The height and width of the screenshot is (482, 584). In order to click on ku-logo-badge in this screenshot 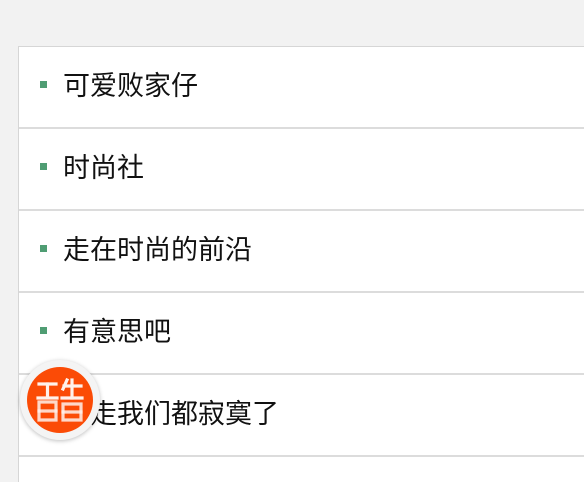, I will do `click(60, 400)`.